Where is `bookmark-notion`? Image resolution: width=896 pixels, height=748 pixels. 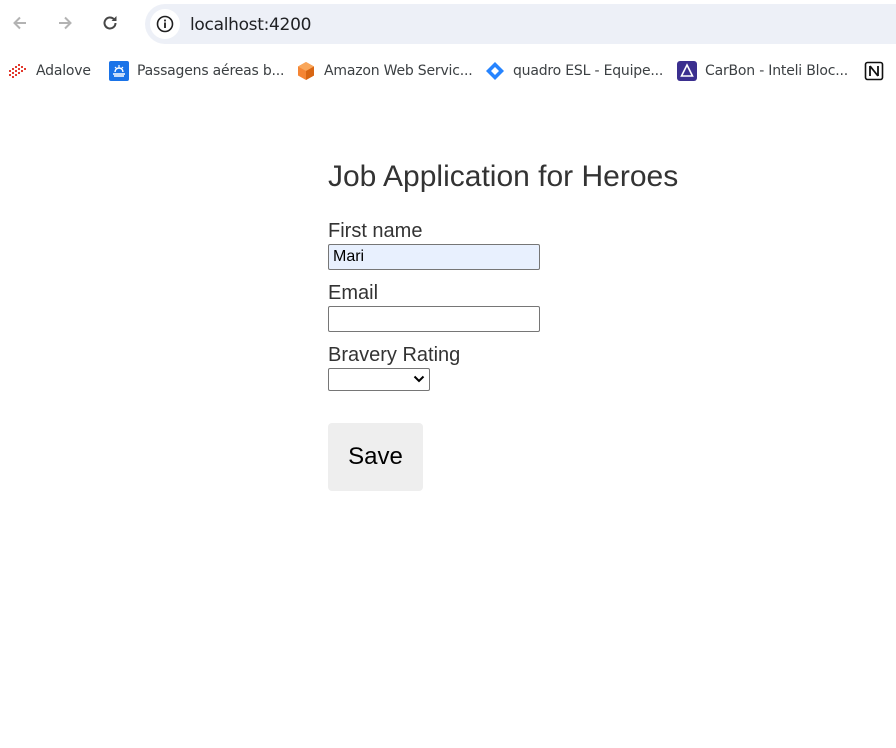
bookmark-notion is located at coordinates (878, 71).